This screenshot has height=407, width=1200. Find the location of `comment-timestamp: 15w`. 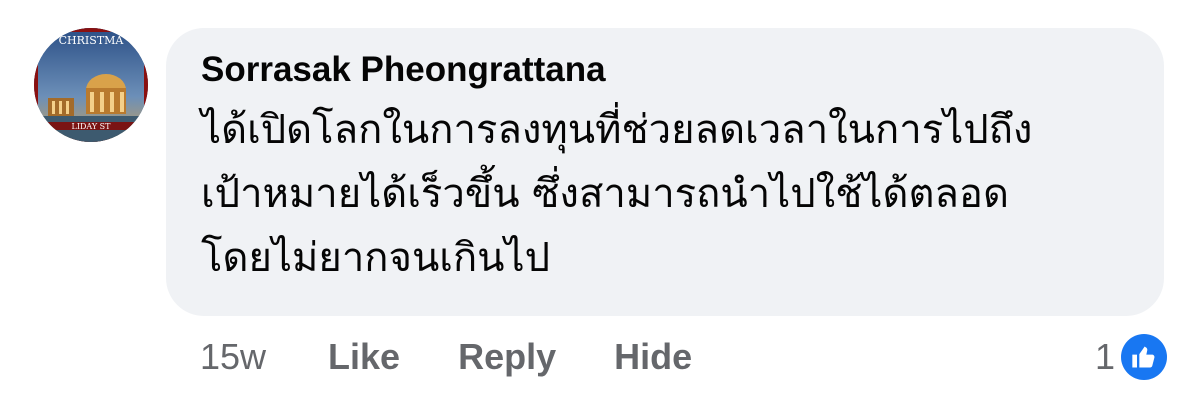

comment-timestamp: 15w is located at coordinates (233, 357).